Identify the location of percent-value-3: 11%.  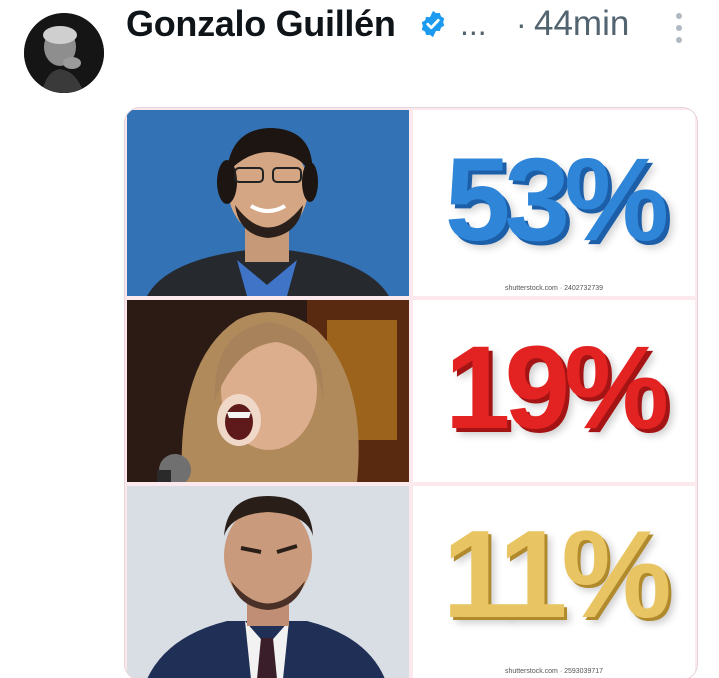
(556, 575).